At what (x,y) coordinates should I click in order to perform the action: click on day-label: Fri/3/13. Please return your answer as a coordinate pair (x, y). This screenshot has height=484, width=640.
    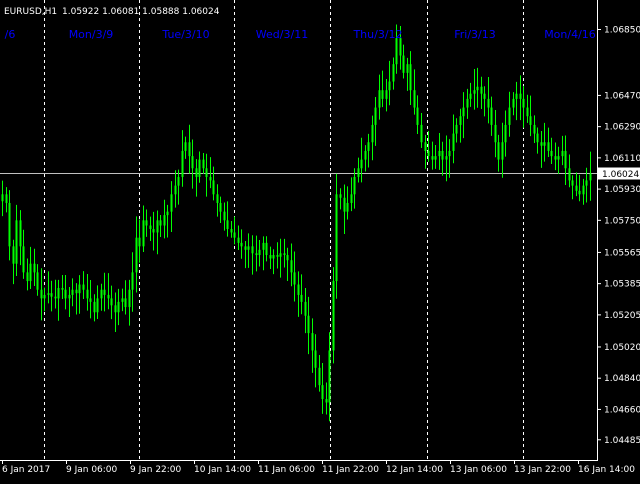
    Looking at the image, I should click on (475, 34).